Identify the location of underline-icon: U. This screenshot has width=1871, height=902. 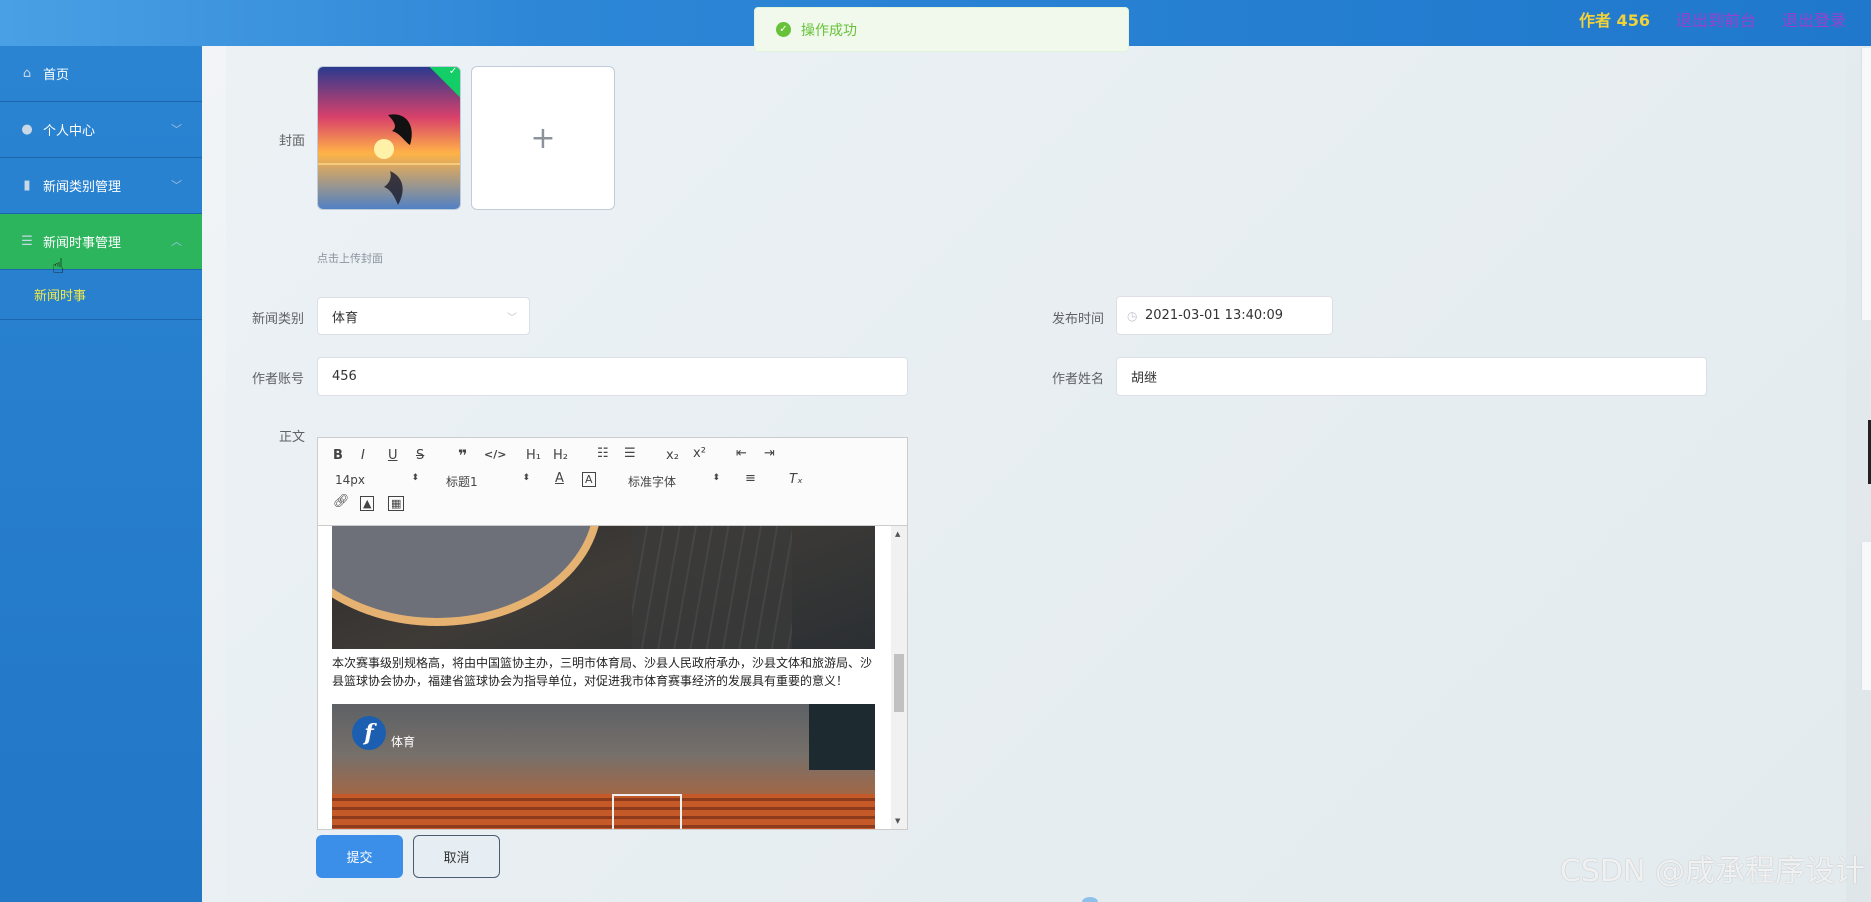
(393, 455).